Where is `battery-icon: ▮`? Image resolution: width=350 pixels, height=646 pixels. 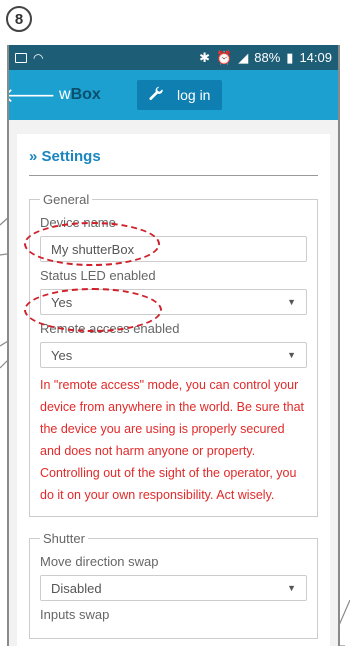
battery-icon: ▮ is located at coordinates (290, 57).